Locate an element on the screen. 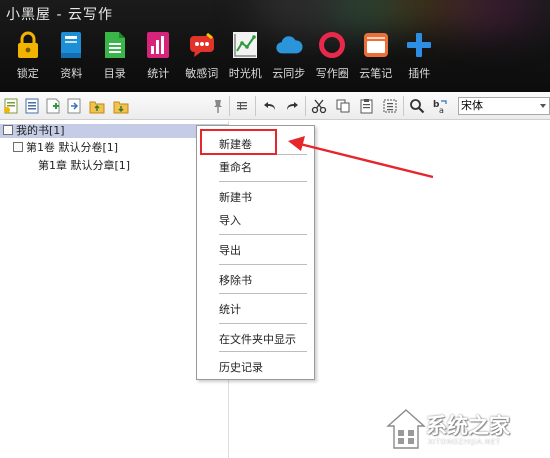  annotation-arrow-icon is located at coordinates (361, 157).